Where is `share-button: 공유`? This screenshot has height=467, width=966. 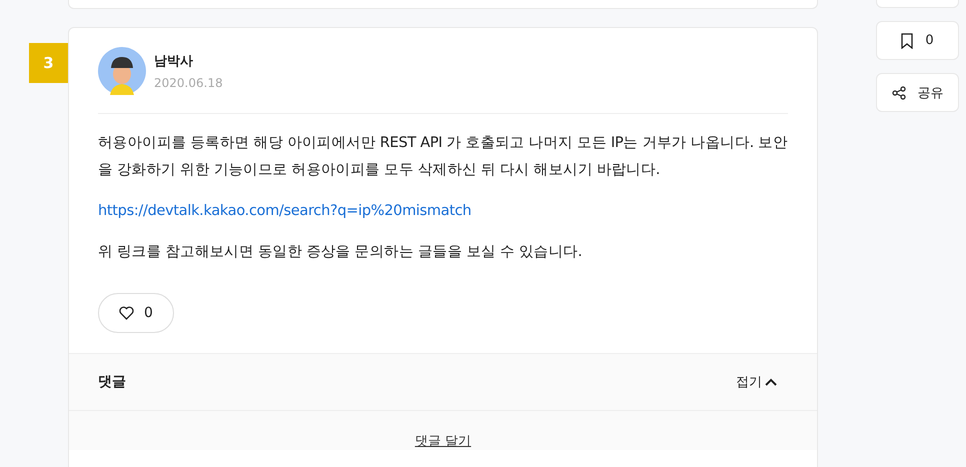 share-button: 공유 is located at coordinates (917, 92).